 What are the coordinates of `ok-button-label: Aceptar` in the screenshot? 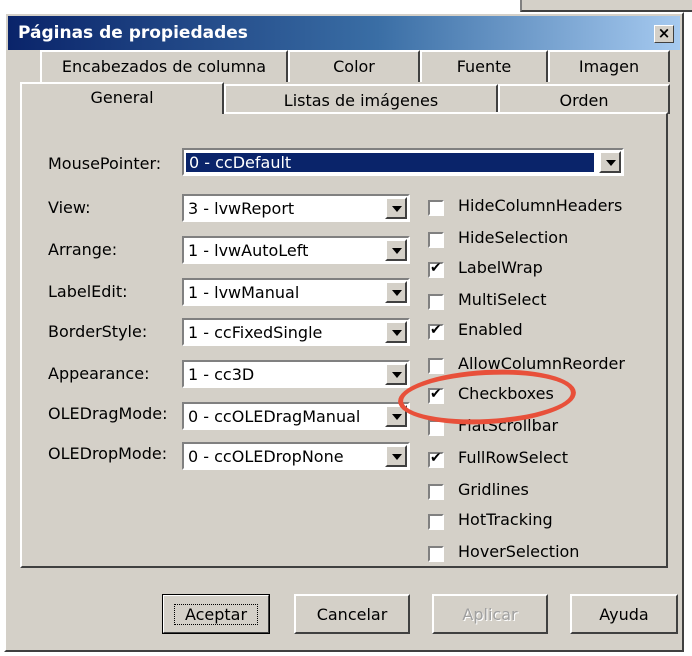 It's located at (216, 614).